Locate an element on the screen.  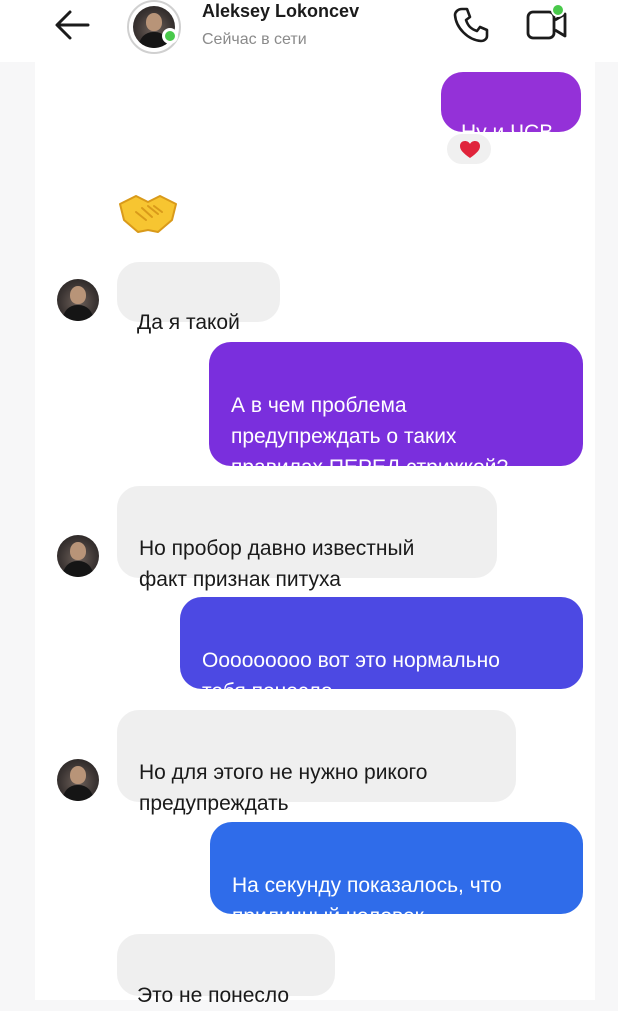
online-indicator is located at coordinates (170, 36).